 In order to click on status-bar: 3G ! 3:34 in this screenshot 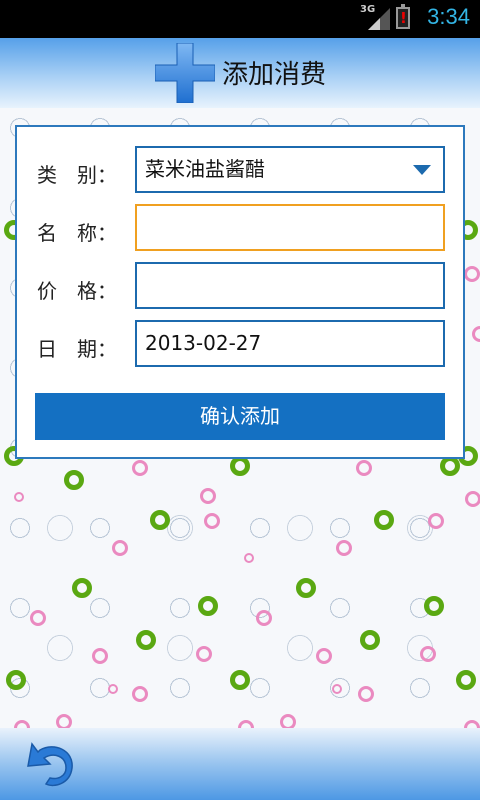, I will do `click(240, 19)`.